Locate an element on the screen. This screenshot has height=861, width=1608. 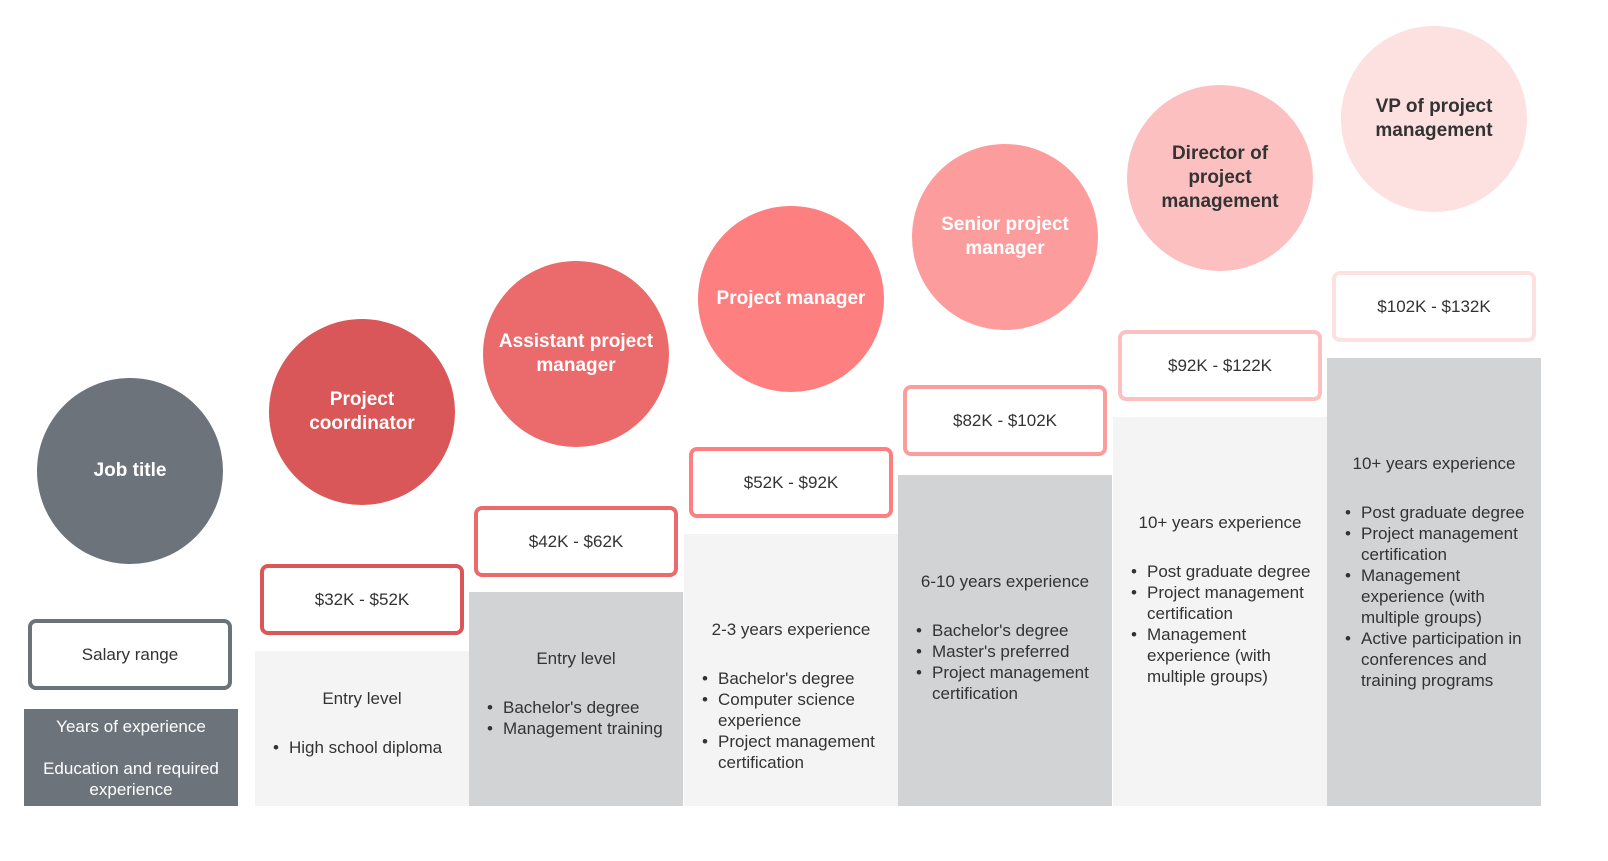
level-requirements-list: Bachelor's degreeManagement training is located at coordinates (576, 718).